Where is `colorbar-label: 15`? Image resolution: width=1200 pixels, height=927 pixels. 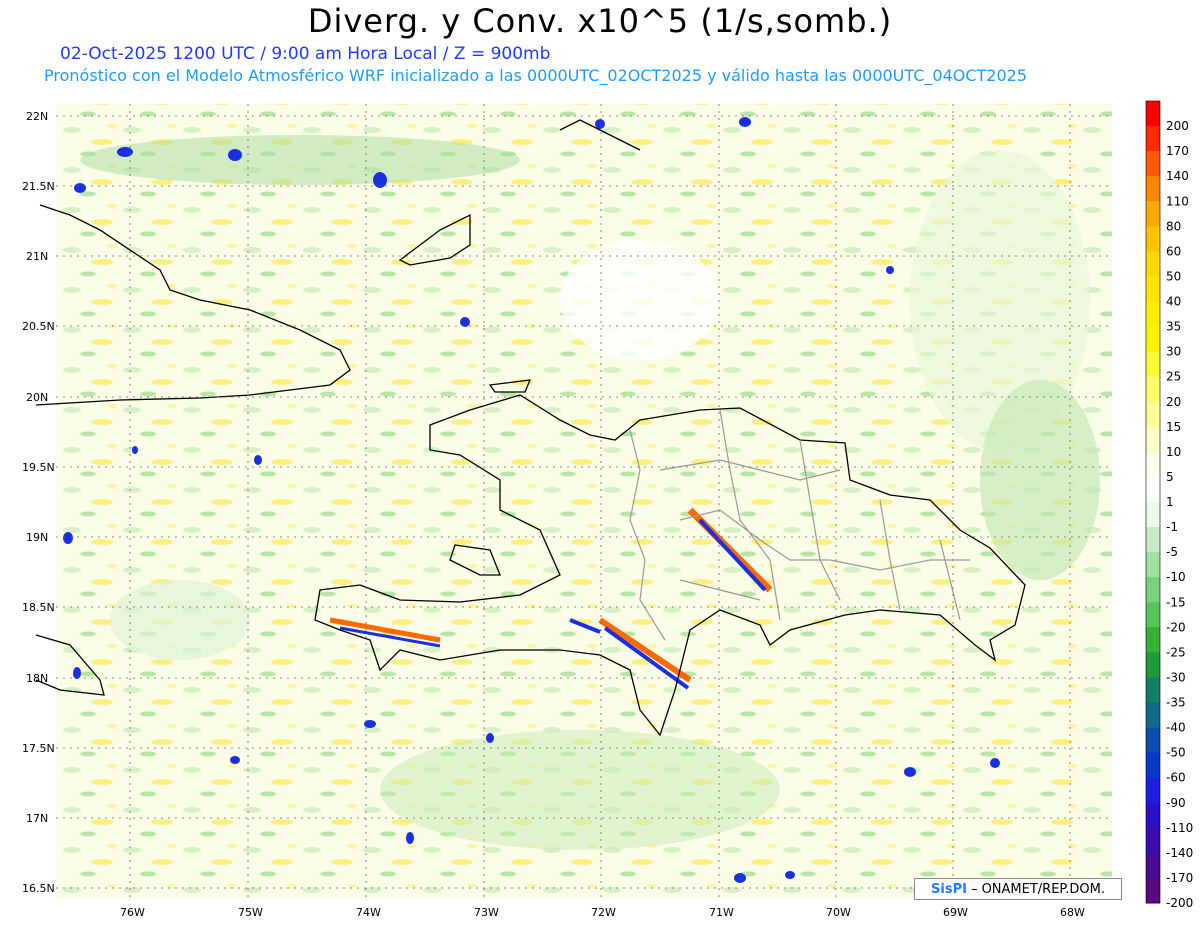
colorbar-label: 15 is located at coordinates (1173, 427).